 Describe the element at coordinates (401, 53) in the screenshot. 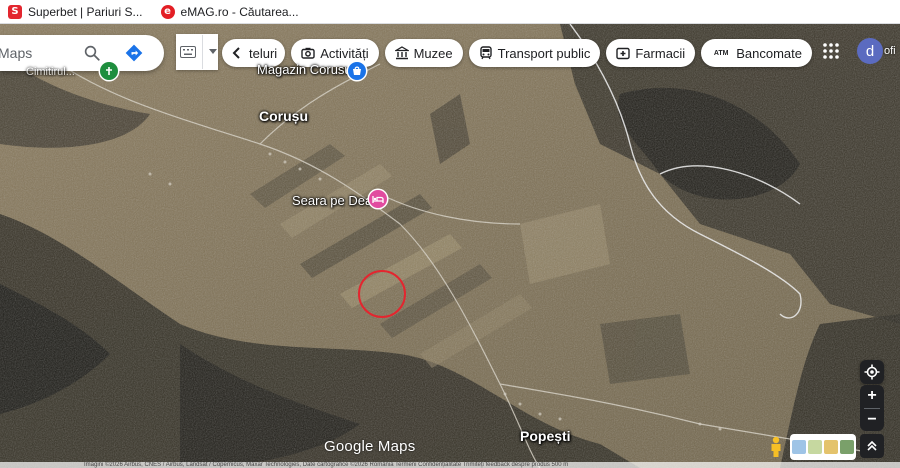

I see `museum-icon` at that location.